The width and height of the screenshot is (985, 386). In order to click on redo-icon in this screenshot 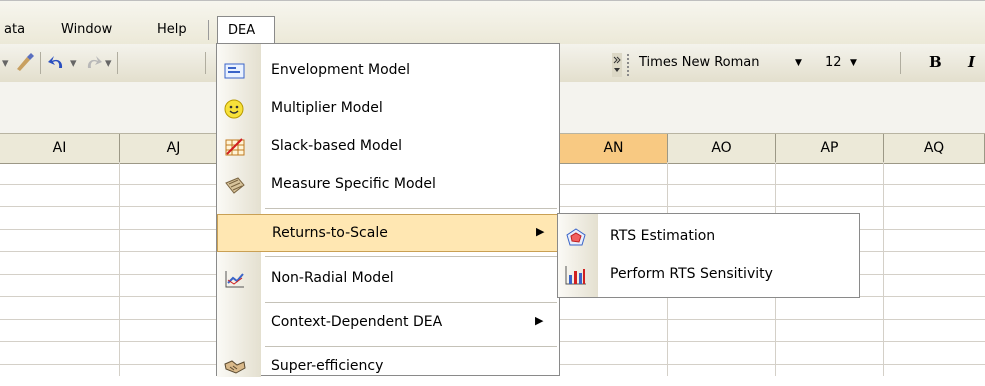, I will do `click(93, 63)`.